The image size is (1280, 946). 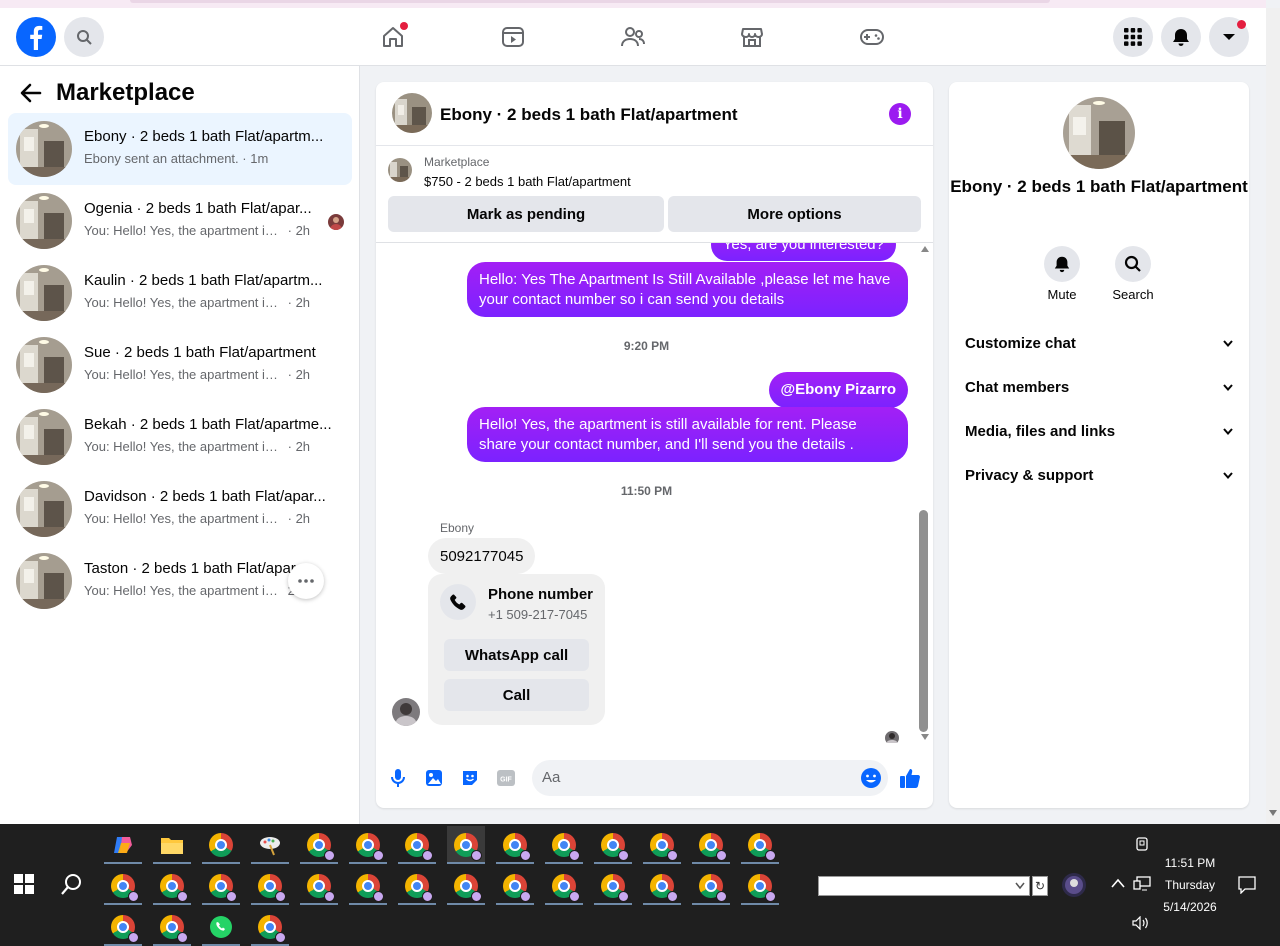 What do you see at coordinates (482, 556) in the screenshot?
I see `incoming-message: 5092177045` at bounding box center [482, 556].